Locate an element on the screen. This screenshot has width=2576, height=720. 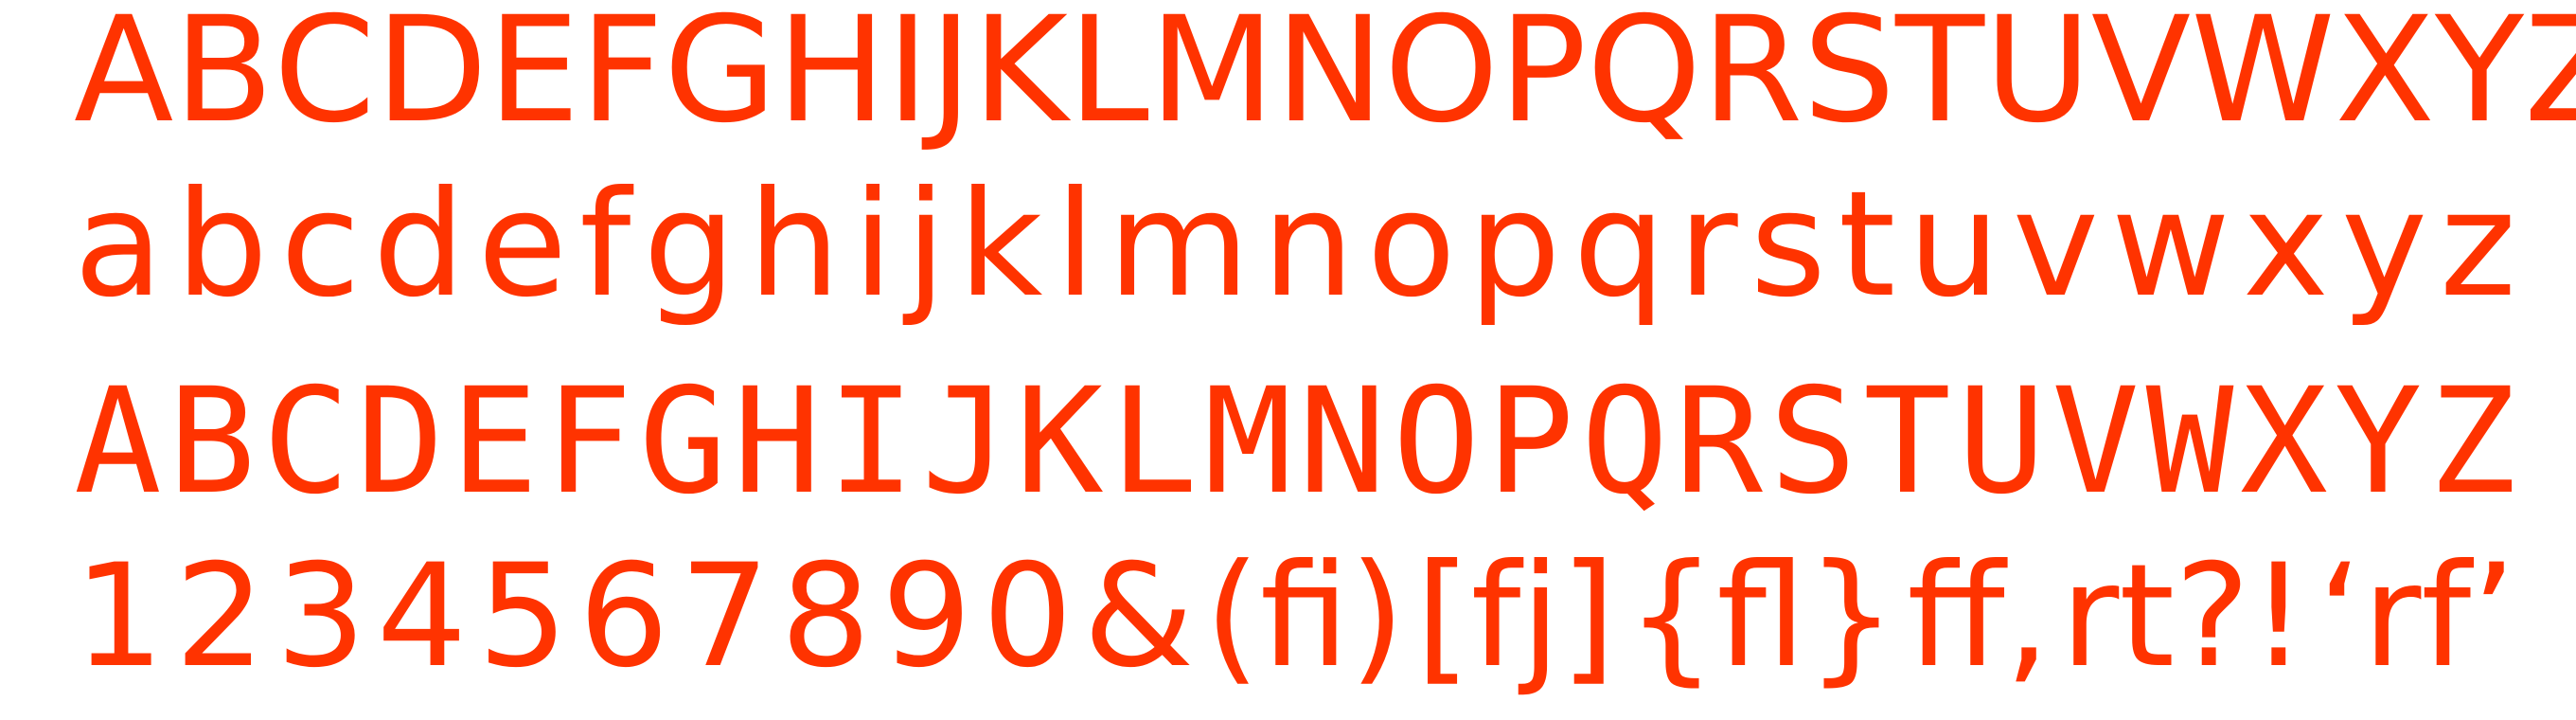
glyph: y is located at coordinates (2384, 245).